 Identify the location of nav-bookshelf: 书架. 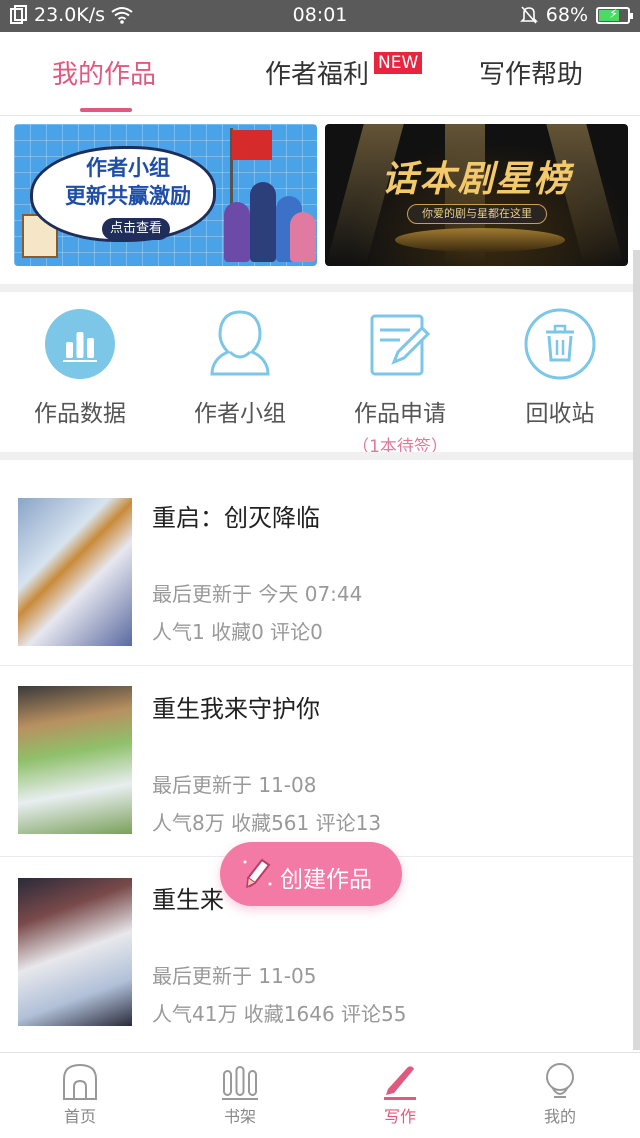
(240, 1094).